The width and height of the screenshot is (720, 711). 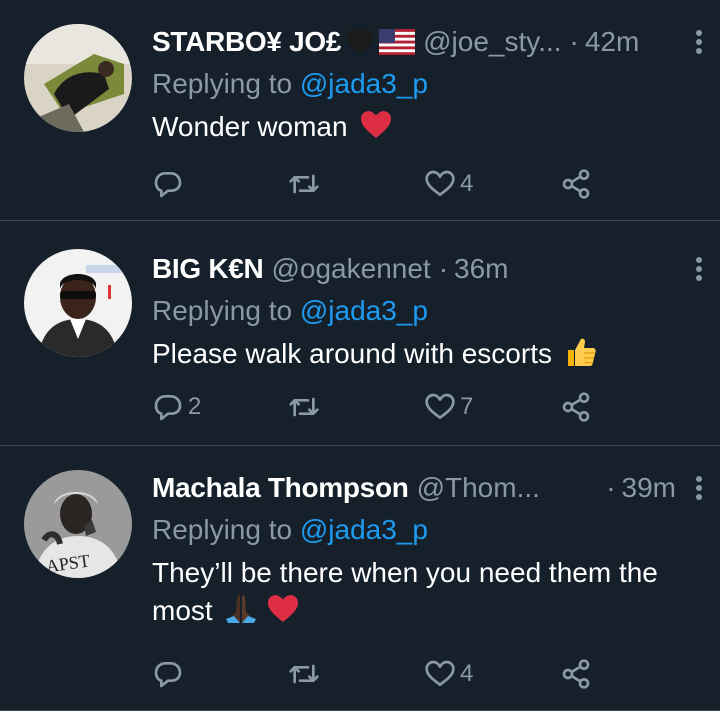 I want to click on like-button: 7, so click(x=492, y=407).